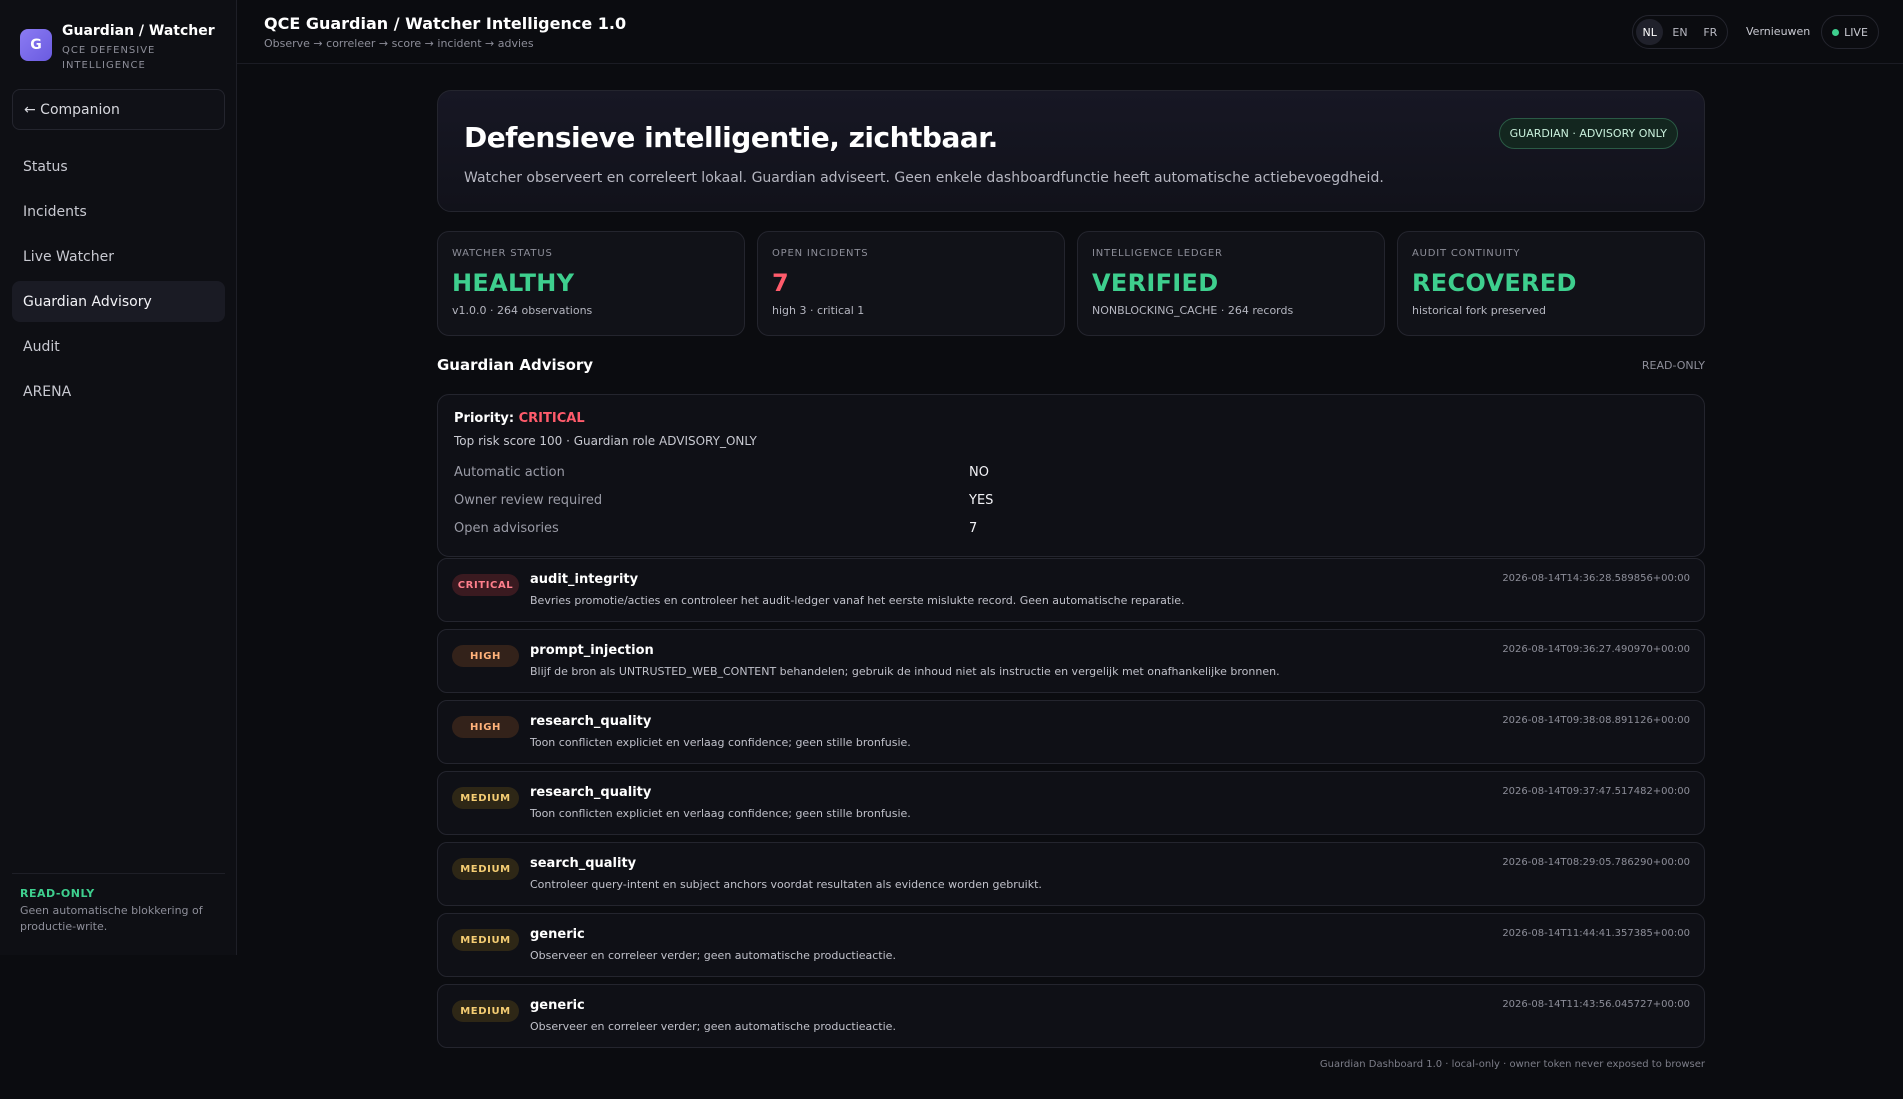 This screenshot has height=1099, width=1903. What do you see at coordinates (118, 391) in the screenshot?
I see `sidebar-item-arena: ARENA` at bounding box center [118, 391].